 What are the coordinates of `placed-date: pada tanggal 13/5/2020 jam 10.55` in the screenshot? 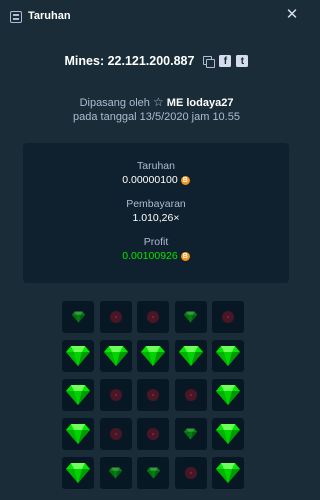 It's located at (156, 117).